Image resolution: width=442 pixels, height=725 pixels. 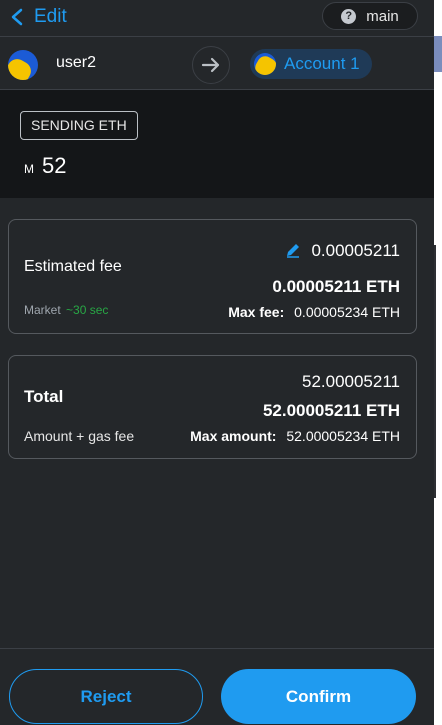 What do you see at coordinates (349, 16) in the screenshot?
I see `question-icon: ?` at bounding box center [349, 16].